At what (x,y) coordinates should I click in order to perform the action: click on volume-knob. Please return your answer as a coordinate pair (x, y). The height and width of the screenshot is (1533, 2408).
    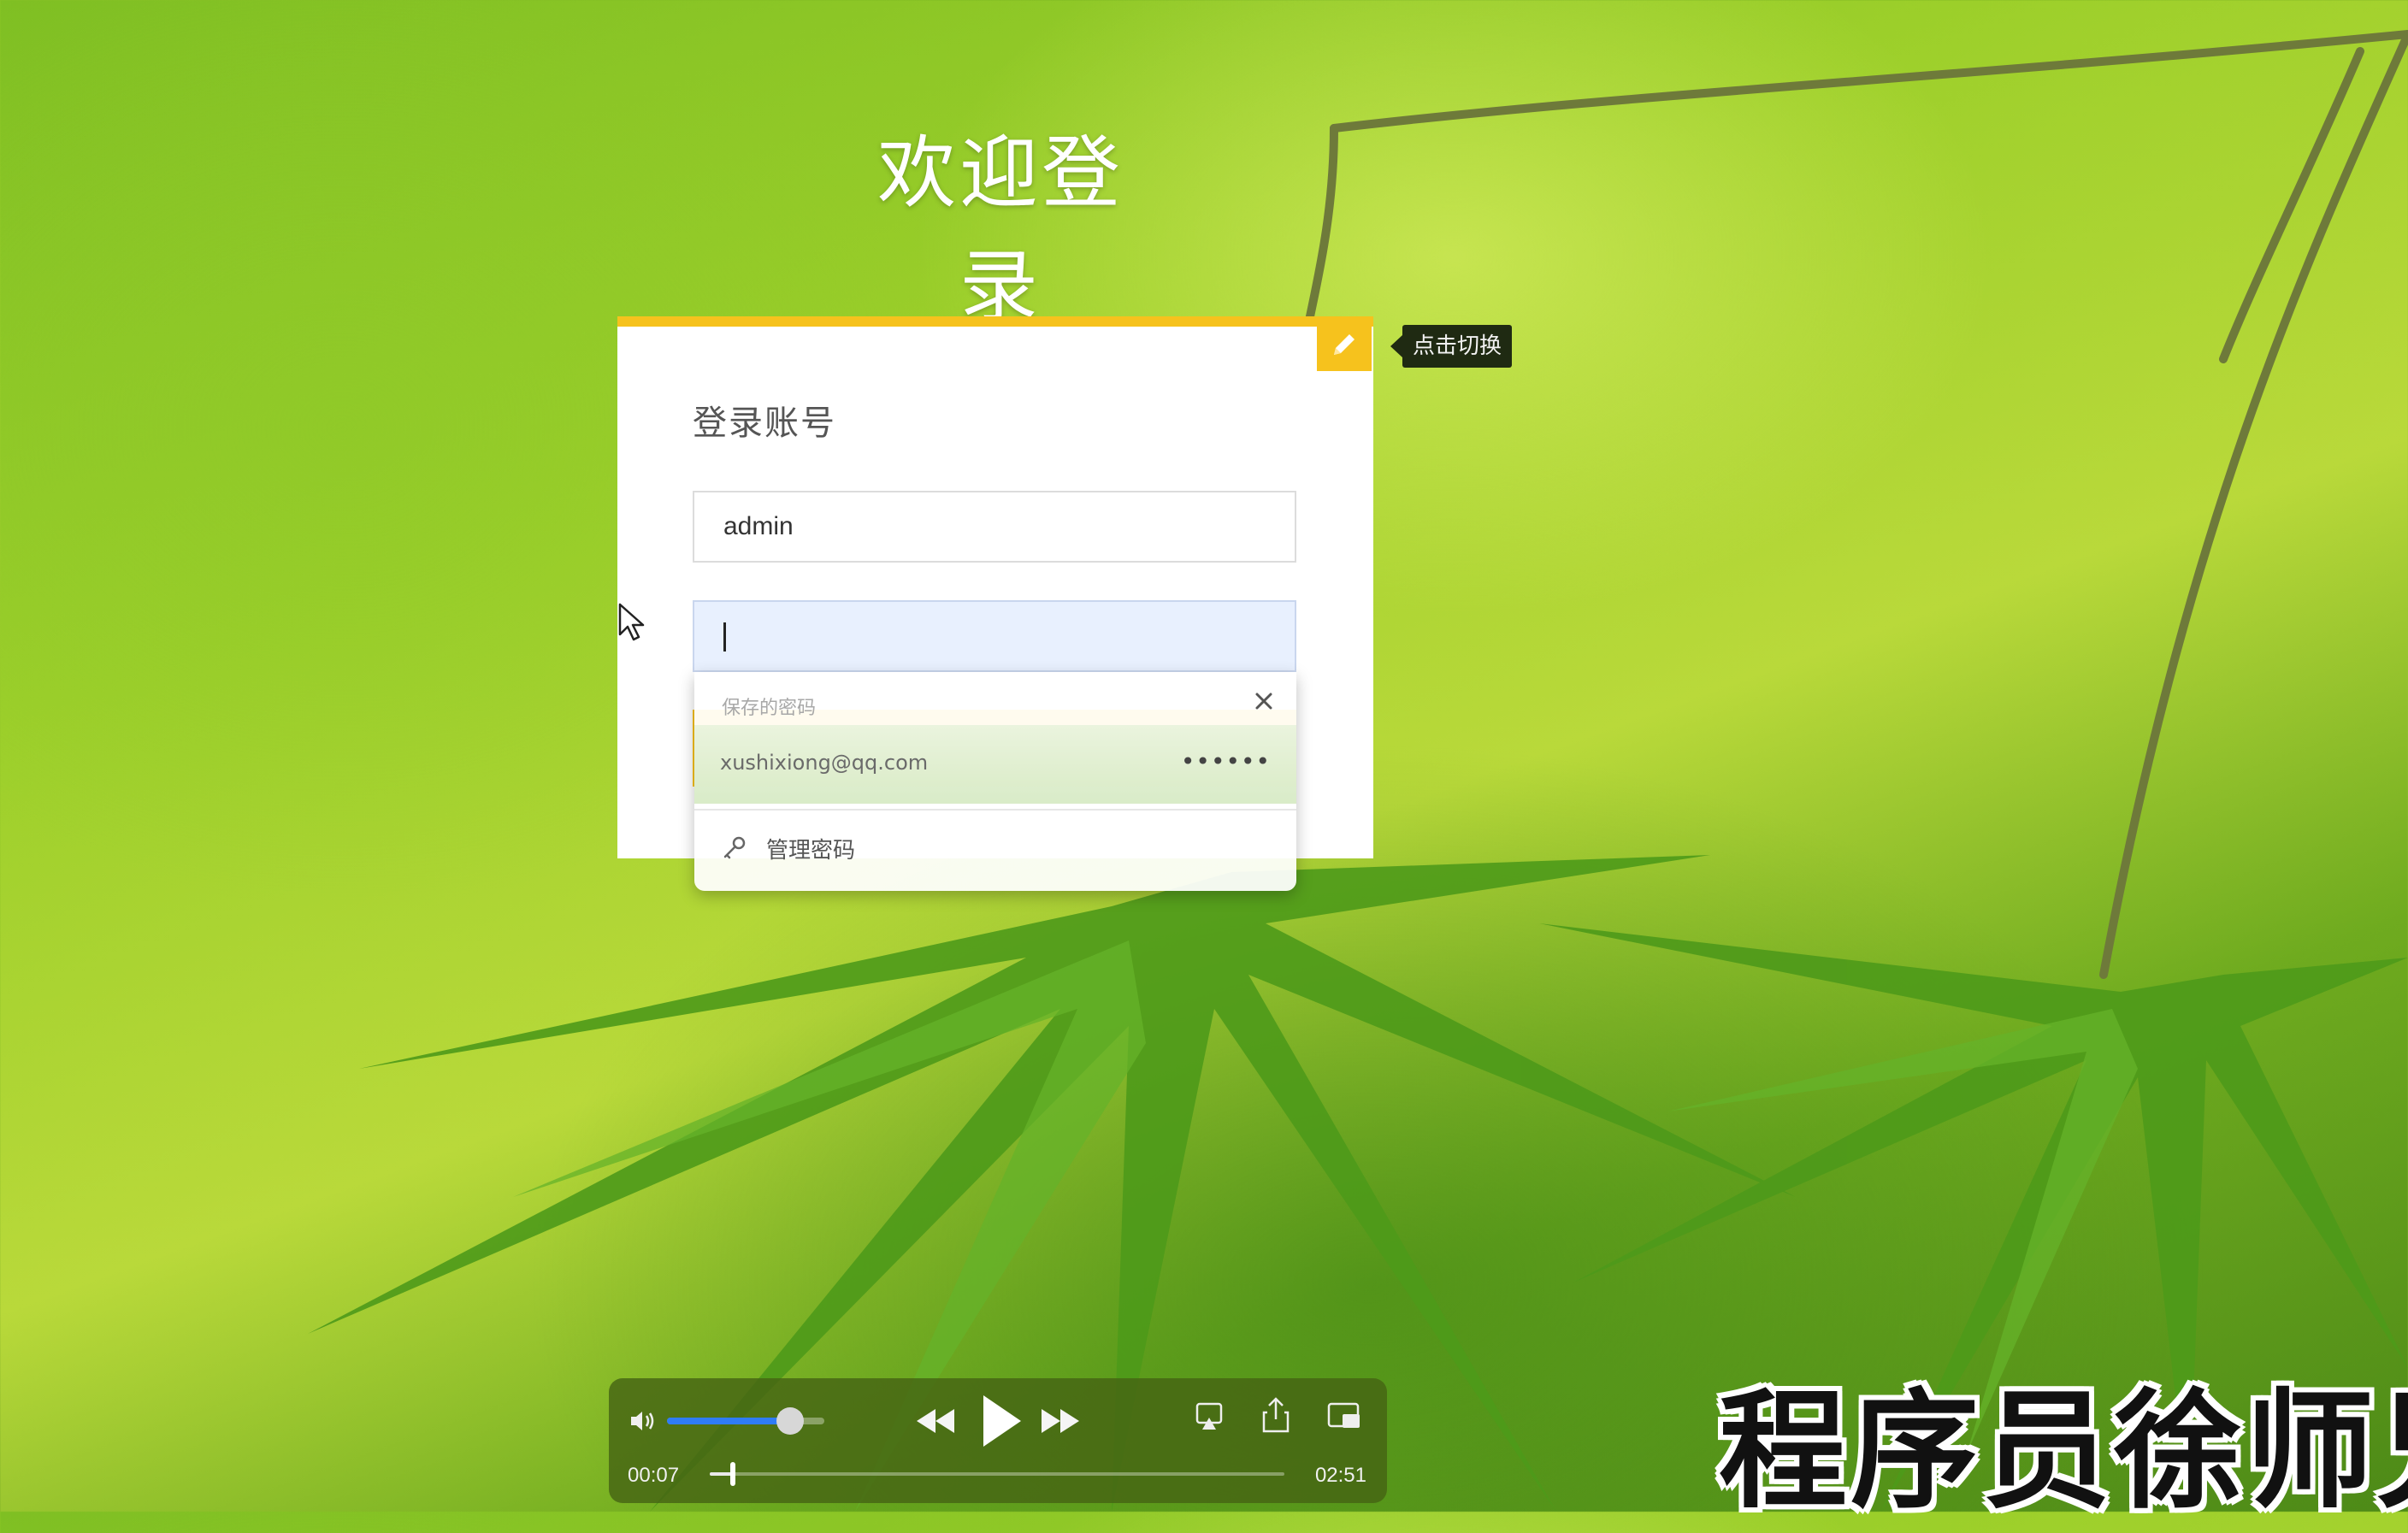
    Looking at the image, I should click on (790, 1421).